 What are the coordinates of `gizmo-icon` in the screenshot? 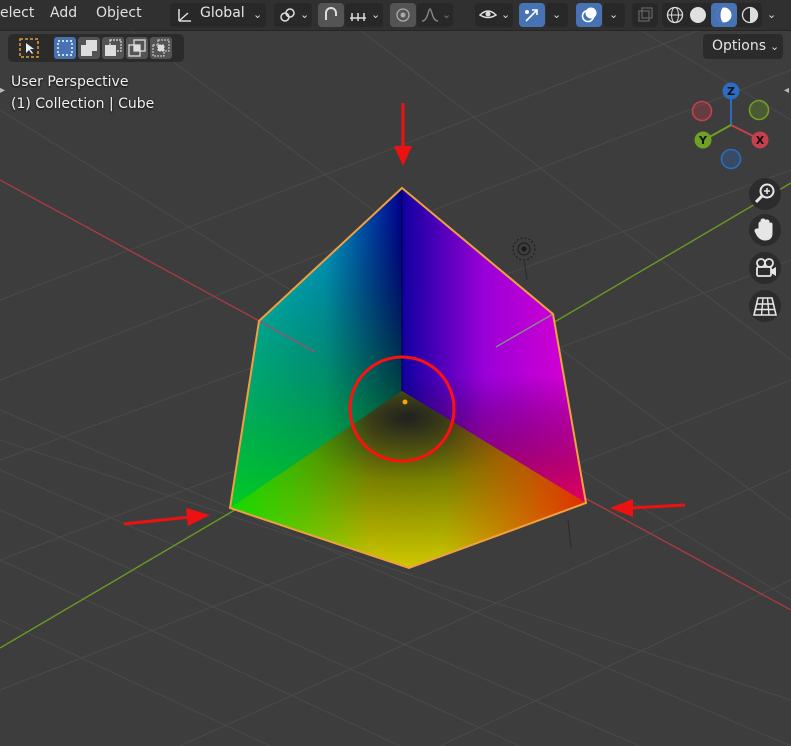 It's located at (531, 15).